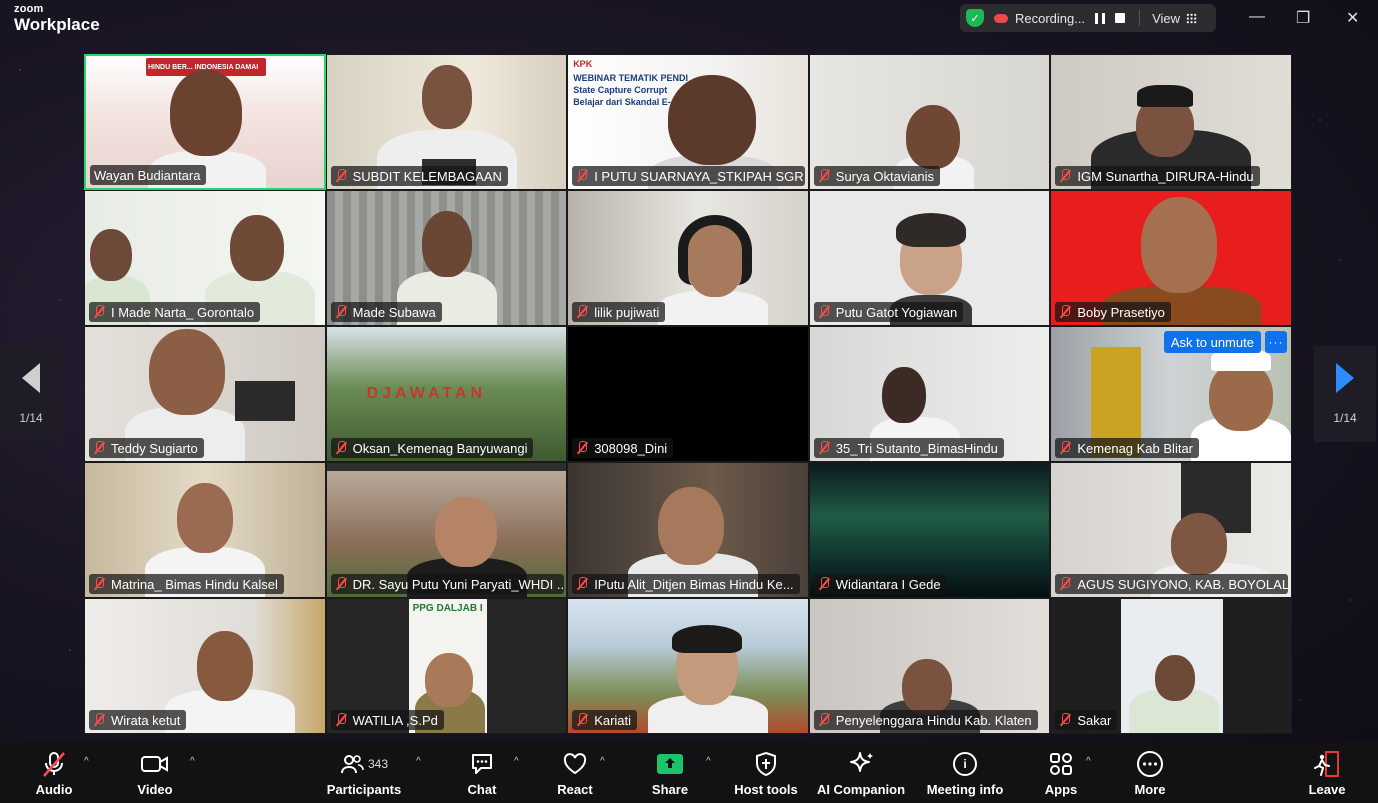  What do you see at coordinates (929, 258) in the screenshot?
I see `video-tile: Putu Gatot Yogiawan` at bounding box center [929, 258].